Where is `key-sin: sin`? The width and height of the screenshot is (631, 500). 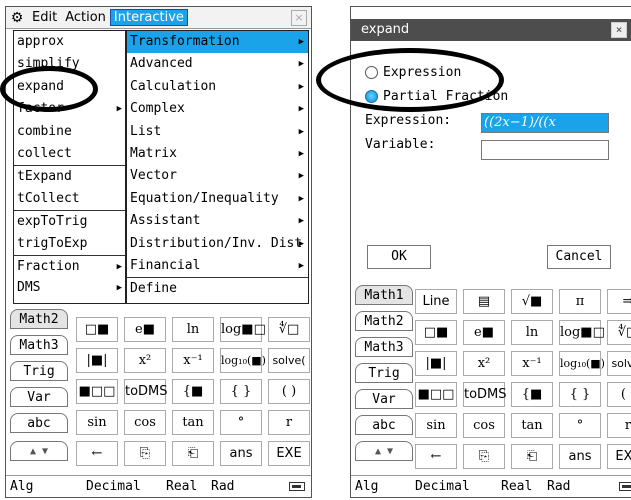 key-sin: sin is located at coordinates (97, 422).